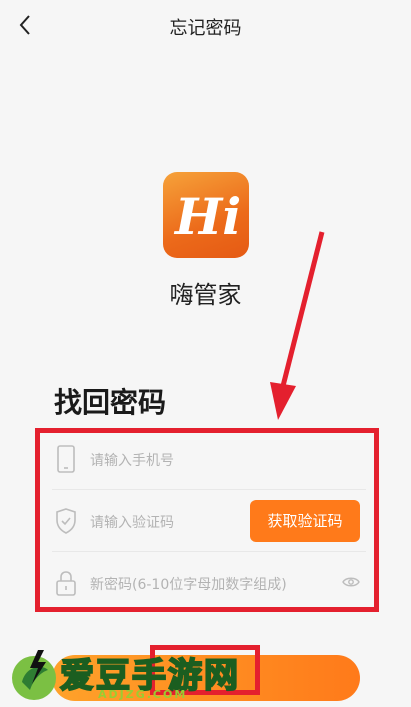 The image size is (411, 707). Describe the element at coordinates (143, 694) in the screenshot. I see `watermark-subtitle: ADJZG.COM` at that location.